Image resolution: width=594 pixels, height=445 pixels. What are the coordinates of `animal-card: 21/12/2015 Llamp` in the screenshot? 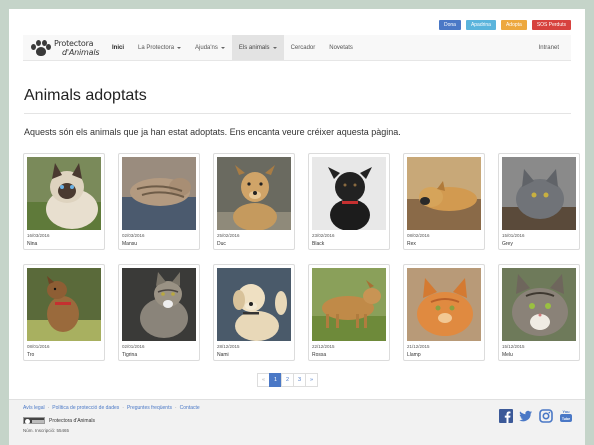 It's located at (444, 312).